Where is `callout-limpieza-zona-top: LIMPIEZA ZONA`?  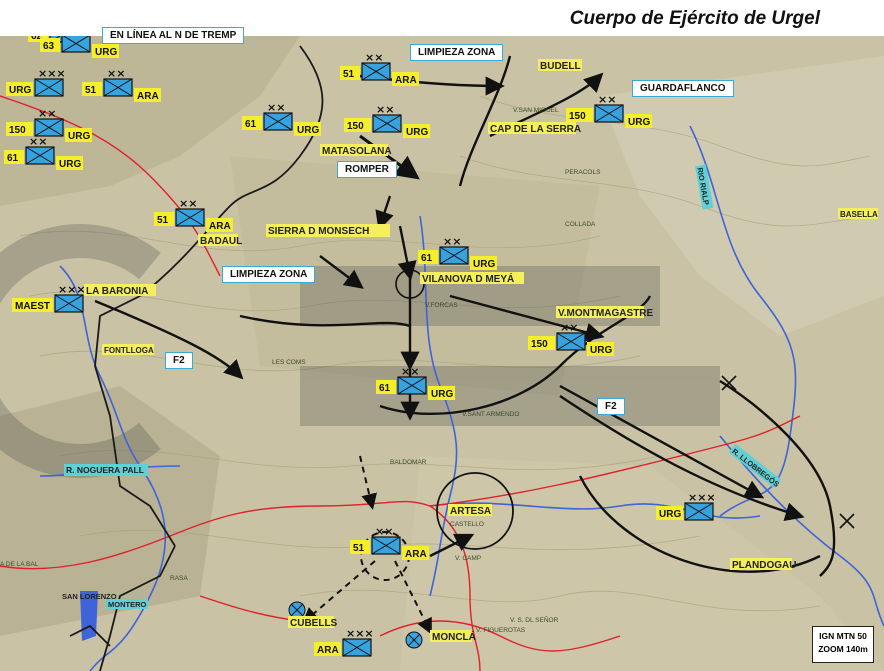 callout-limpieza-zona-top: LIMPIEZA ZONA is located at coordinates (457, 52).